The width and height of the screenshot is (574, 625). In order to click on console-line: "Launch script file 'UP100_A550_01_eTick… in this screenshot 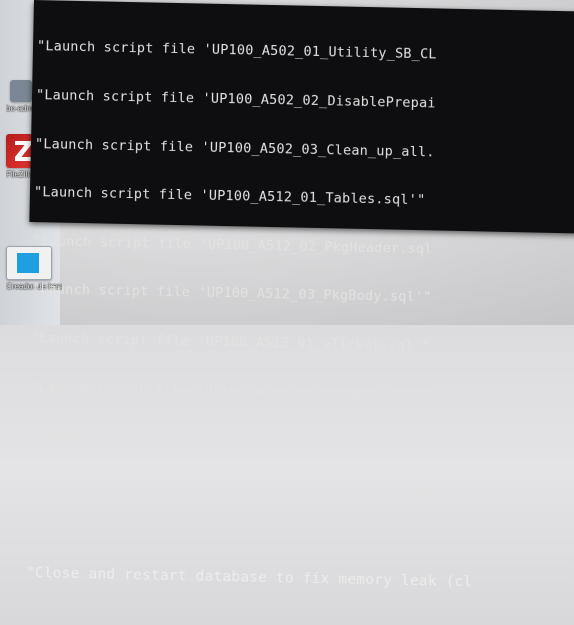, I will do `click(229, 391)`.